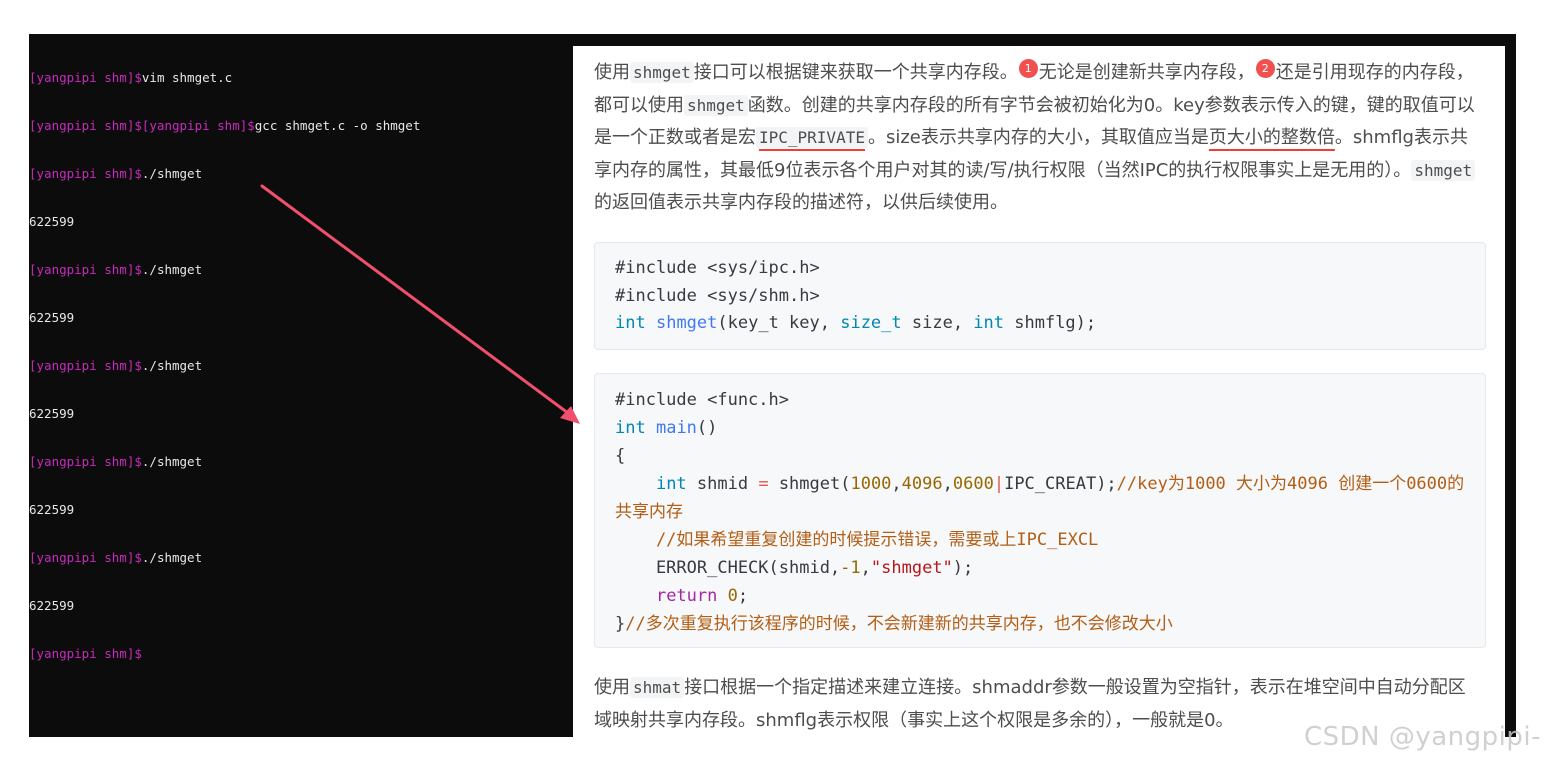 The height and width of the screenshot is (766, 1545). I want to click on code-text: IPC_CREAT);, so click(1060, 484).